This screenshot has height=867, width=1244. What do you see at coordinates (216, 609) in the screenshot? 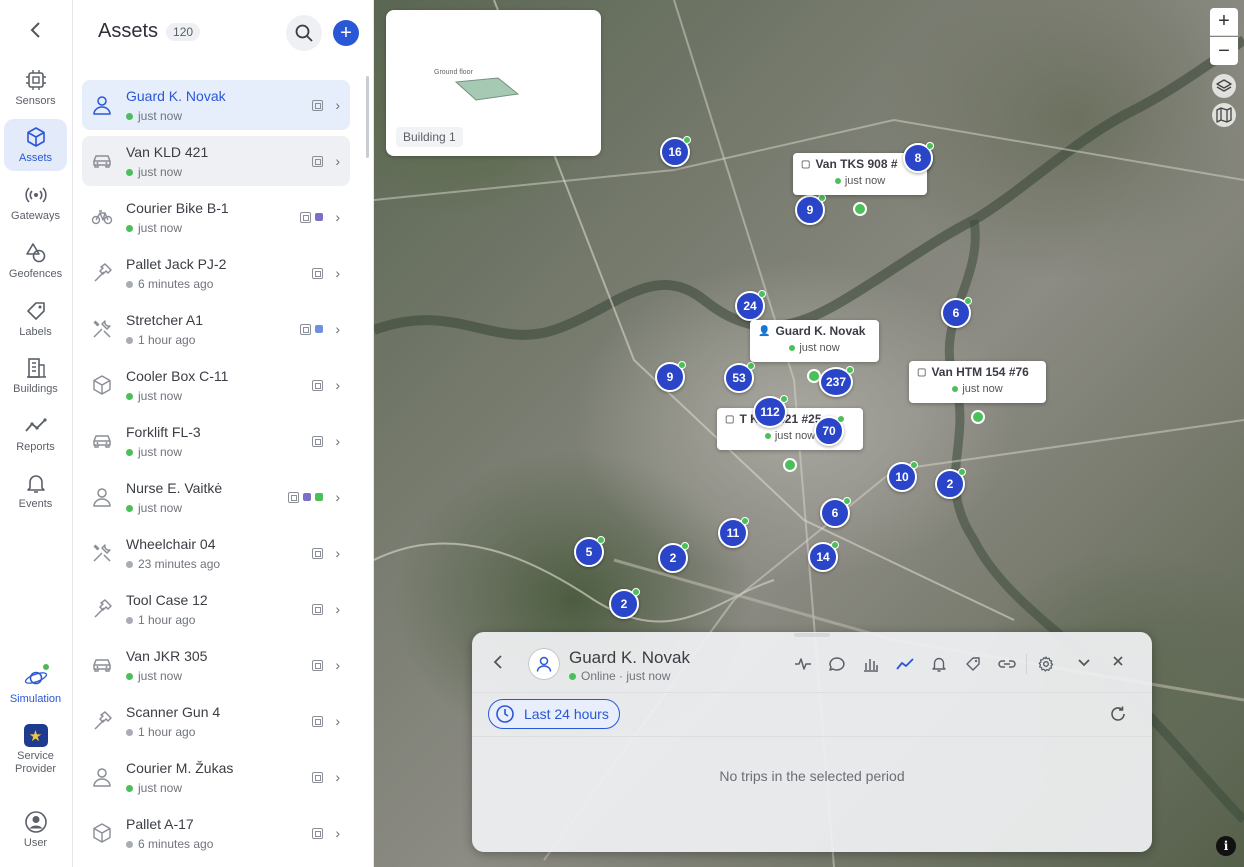
I see `asset-list-item: Tool Case 12 1 hour ago ›` at bounding box center [216, 609].